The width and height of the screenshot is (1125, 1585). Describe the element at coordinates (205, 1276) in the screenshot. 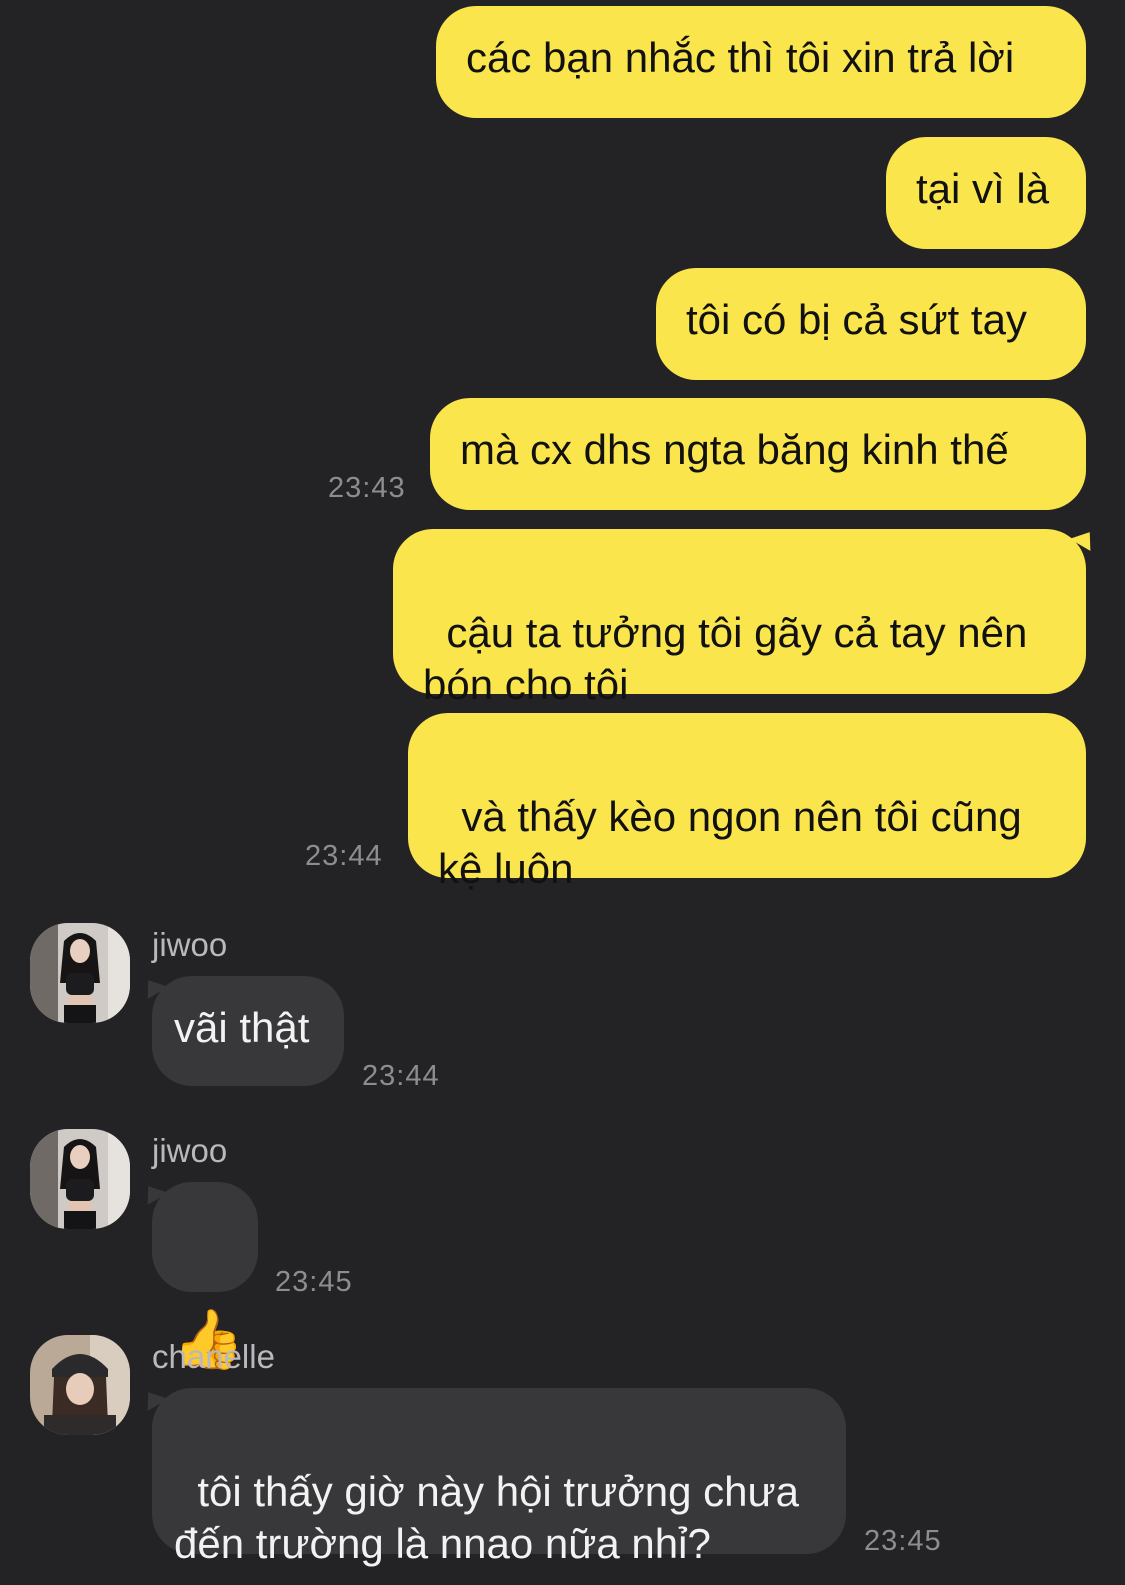

I see `incoming-message: 👍` at that location.